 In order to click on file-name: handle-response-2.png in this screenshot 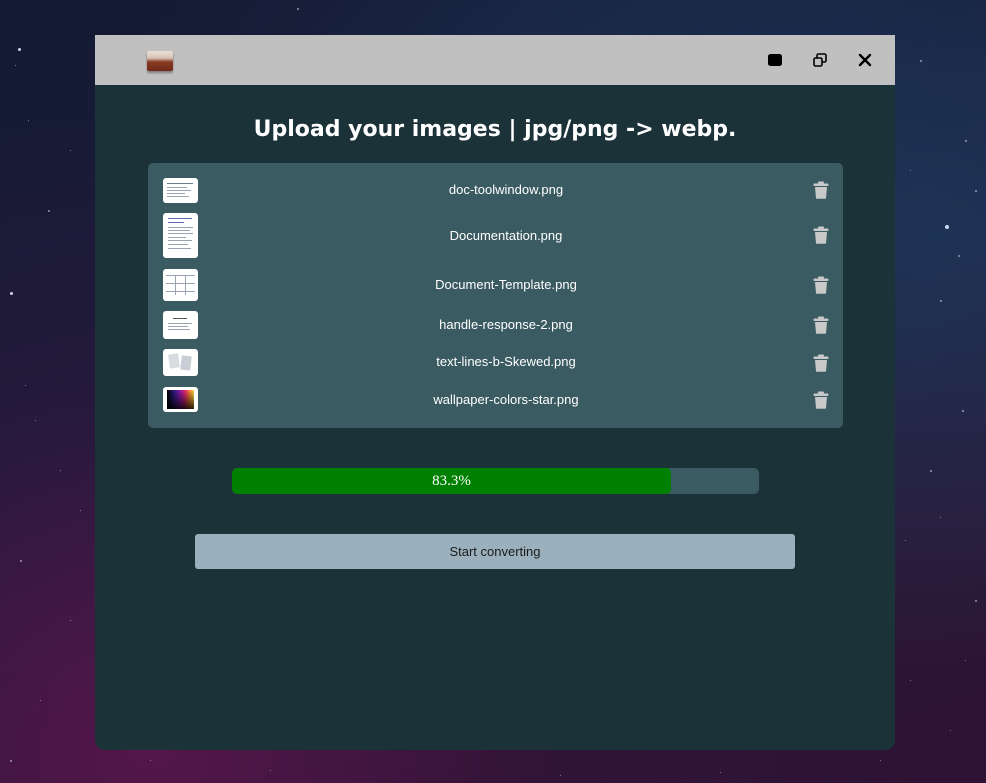, I will do `click(506, 324)`.